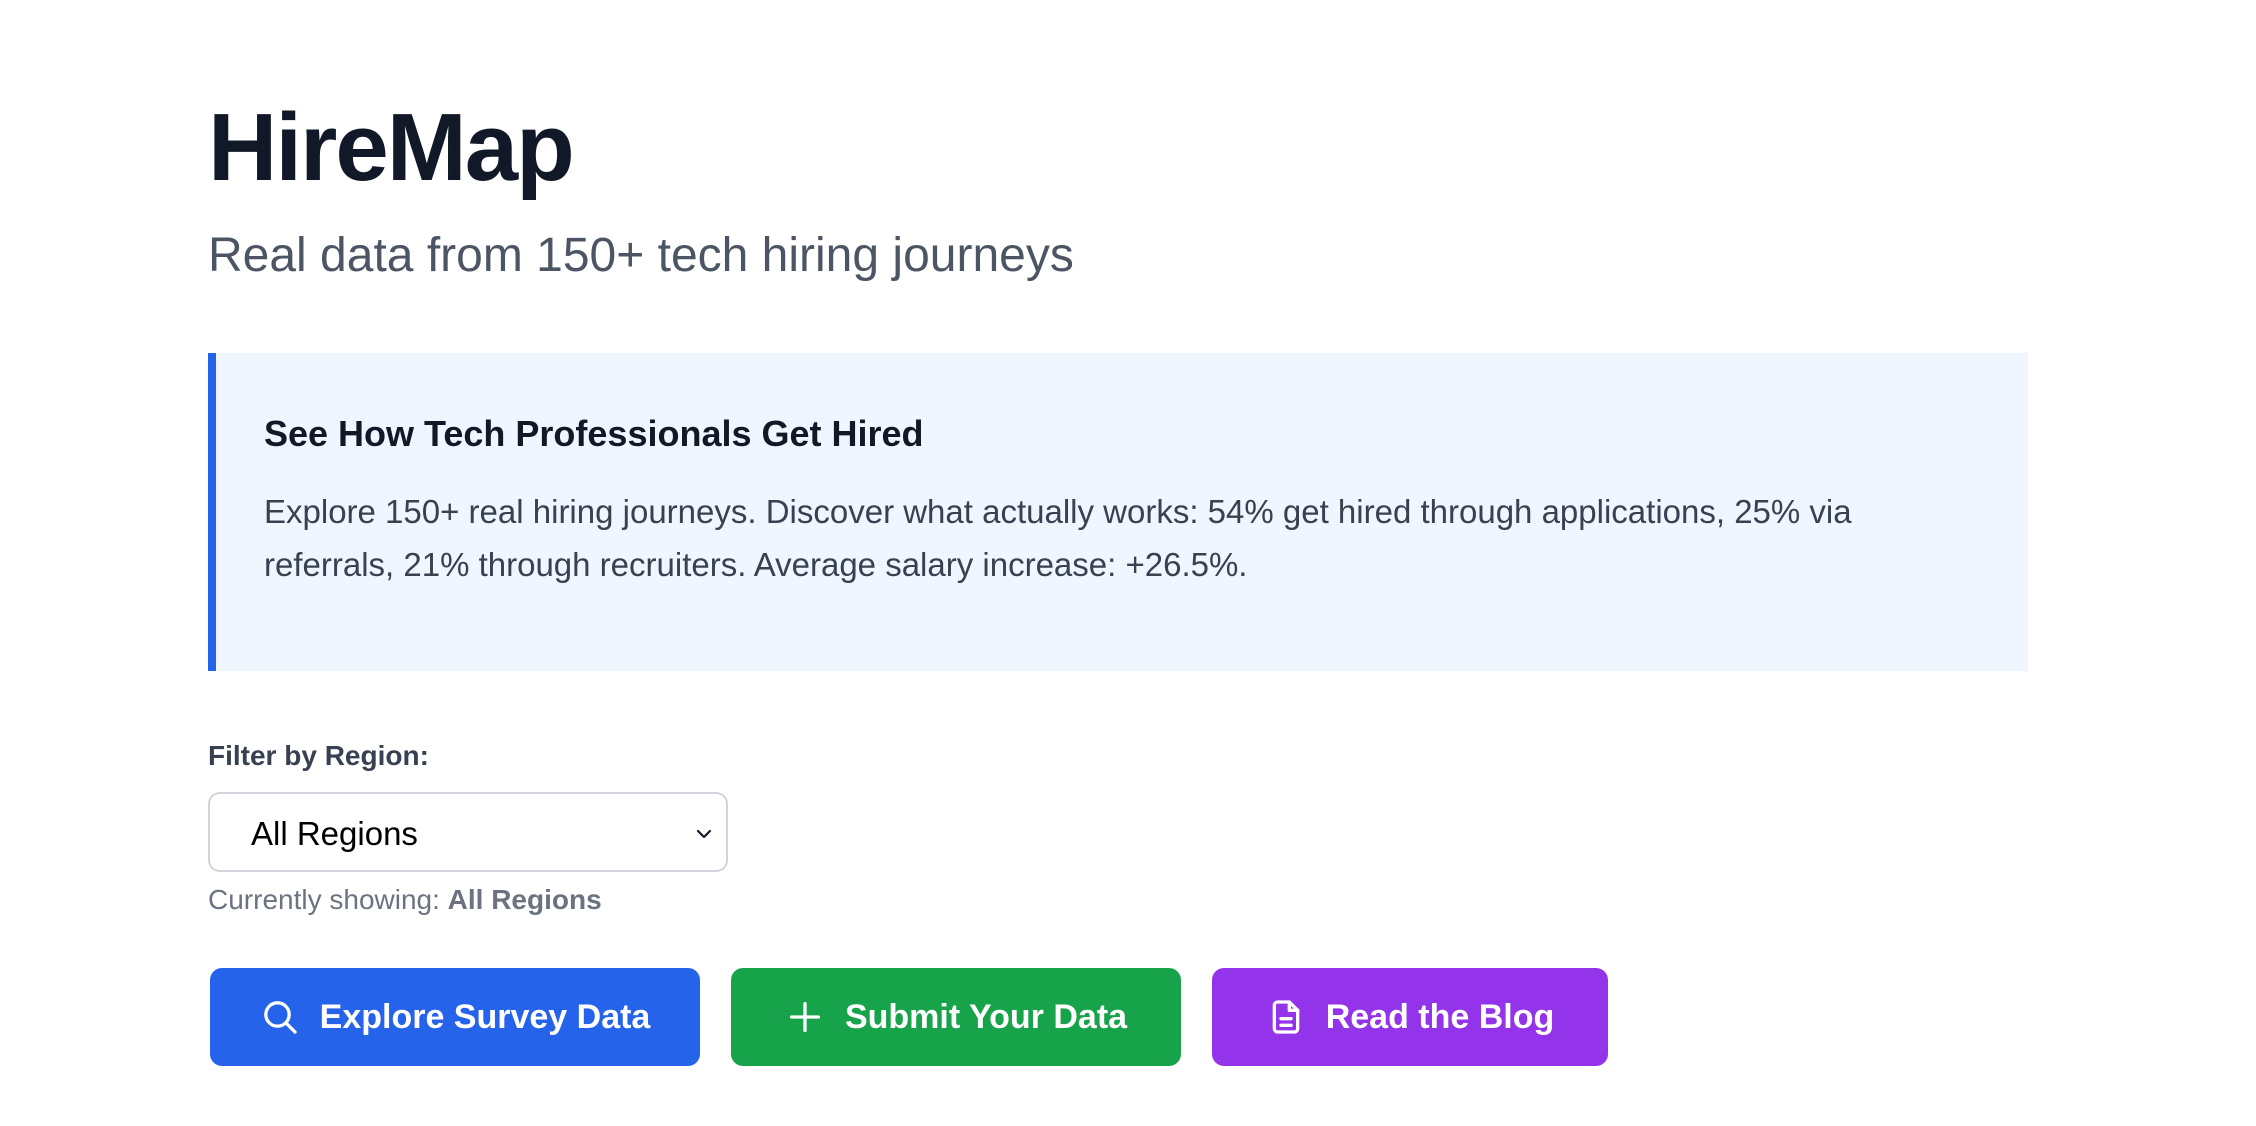 Image resolution: width=2256 pixels, height=1126 pixels. Describe the element at coordinates (468, 832) in the screenshot. I see `region-select: All Regions` at that location.